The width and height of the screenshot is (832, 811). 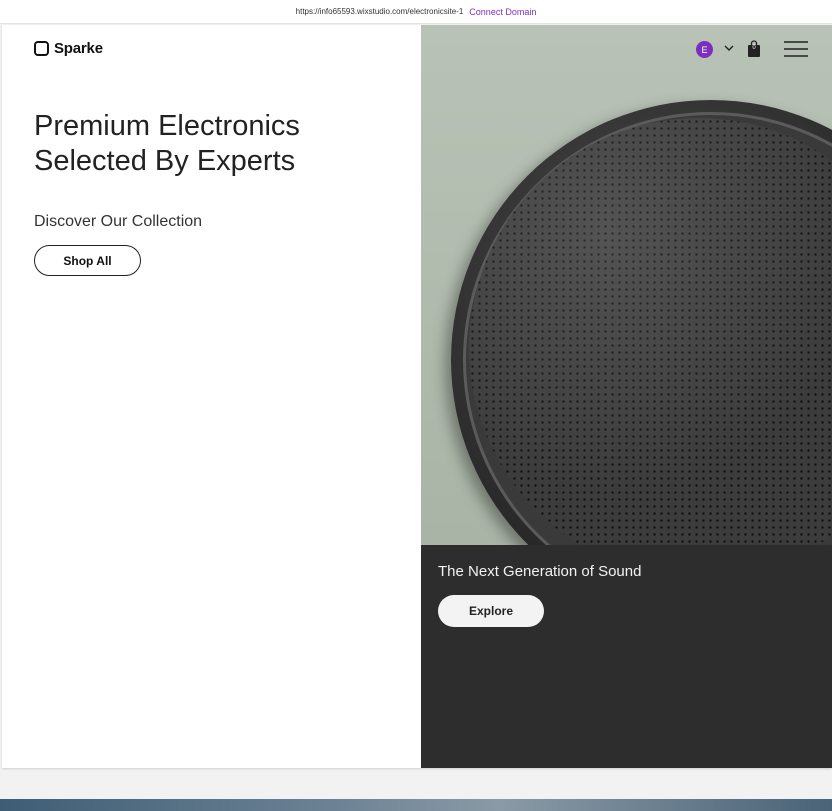 What do you see at coordinates (796, 49) in the screenshot?
I see `hamburger-menu-icon` at bounding box center [796, 49].